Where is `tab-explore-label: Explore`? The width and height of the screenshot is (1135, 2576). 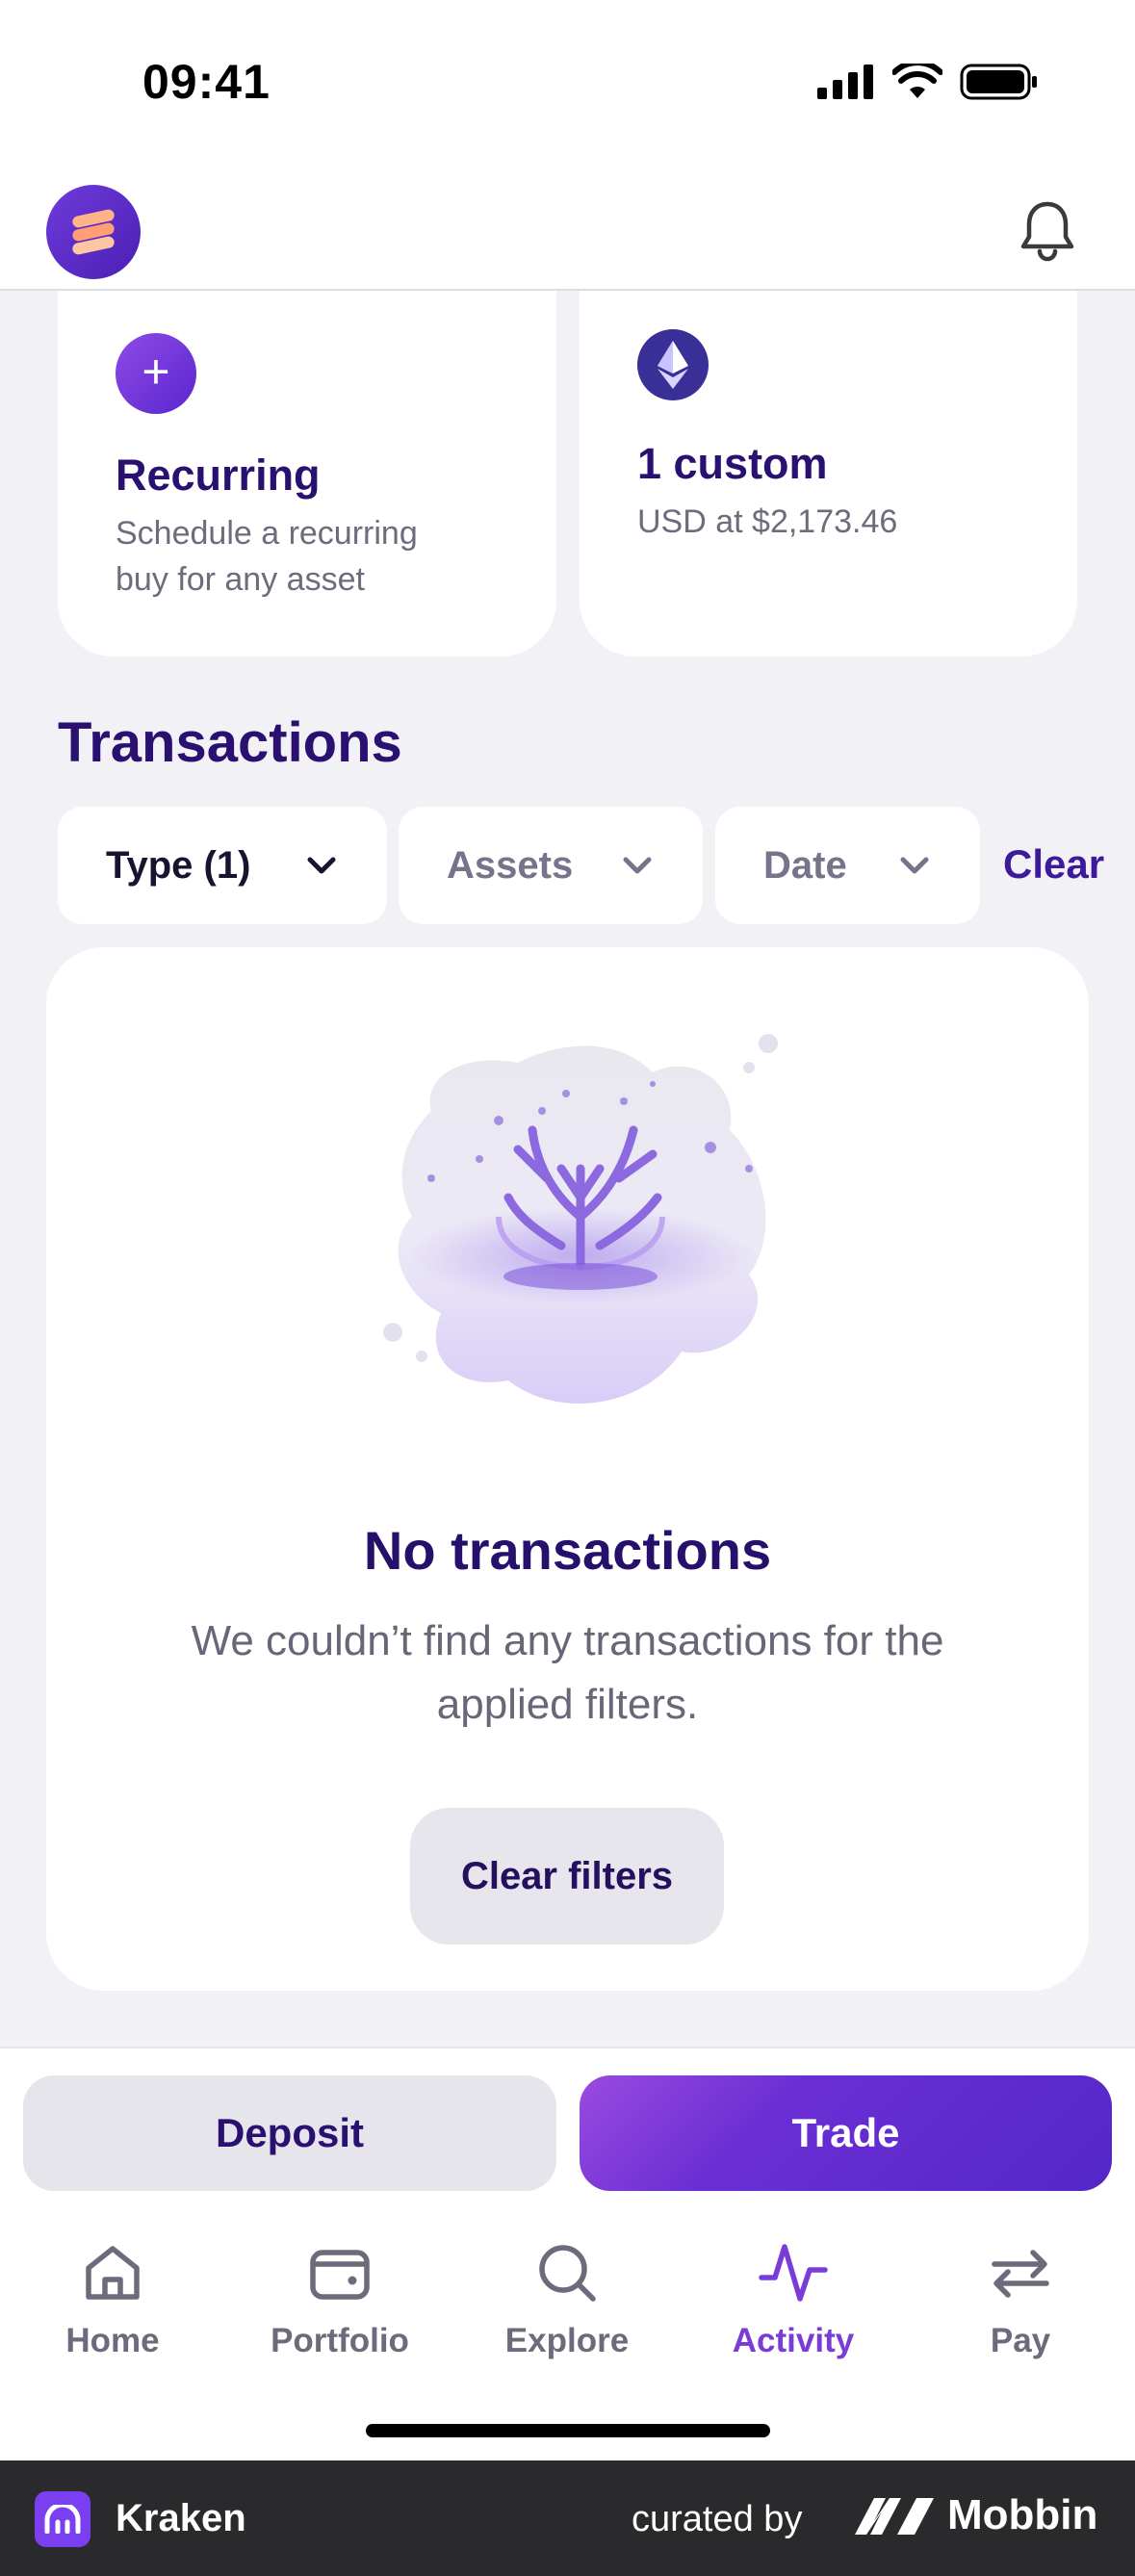 tab-explore-label: Explore is located at coordinates (567, 2341).